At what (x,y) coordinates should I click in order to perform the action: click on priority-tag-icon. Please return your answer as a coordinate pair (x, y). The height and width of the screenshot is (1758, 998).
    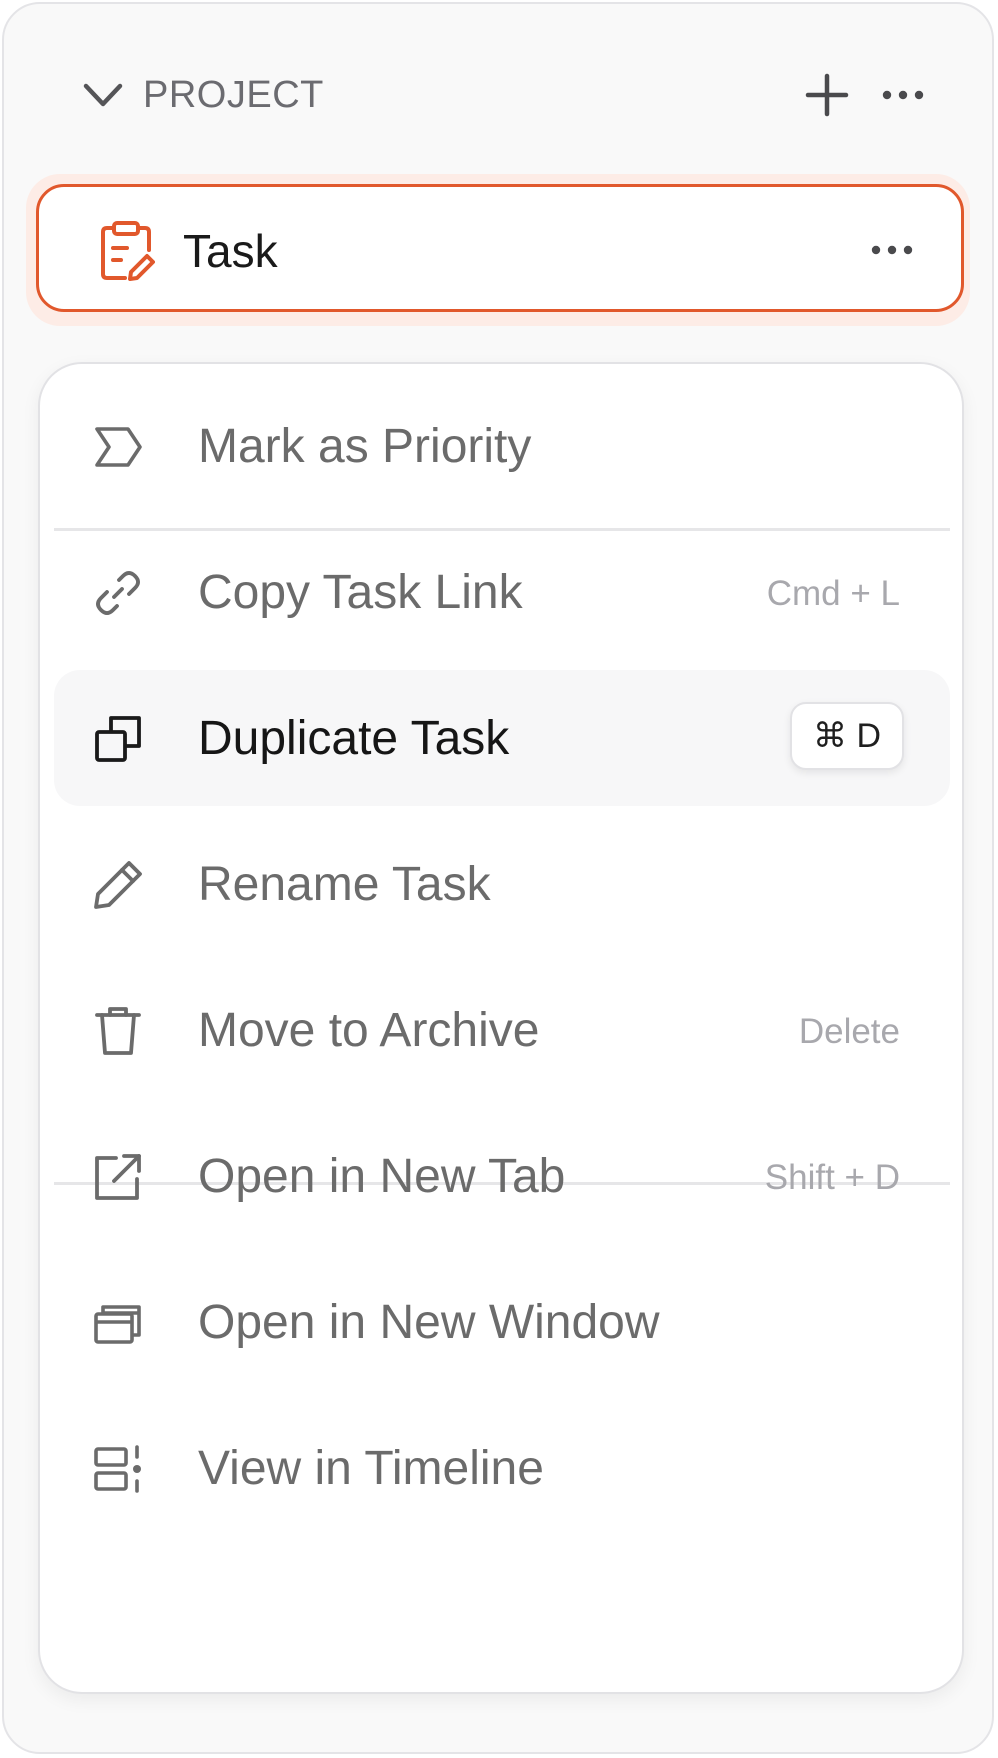
    Looking at the image, I should click on (118, 447).